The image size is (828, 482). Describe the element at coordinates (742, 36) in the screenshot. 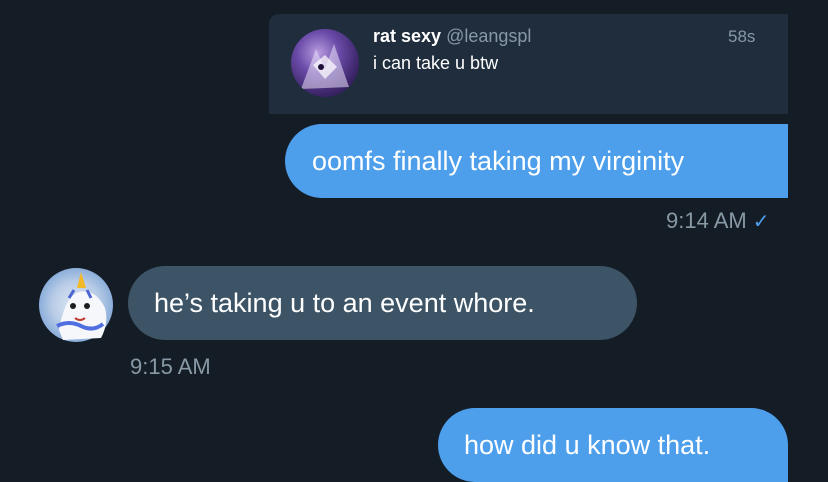

I see `quoted-tweet-time: 58s` at that location.